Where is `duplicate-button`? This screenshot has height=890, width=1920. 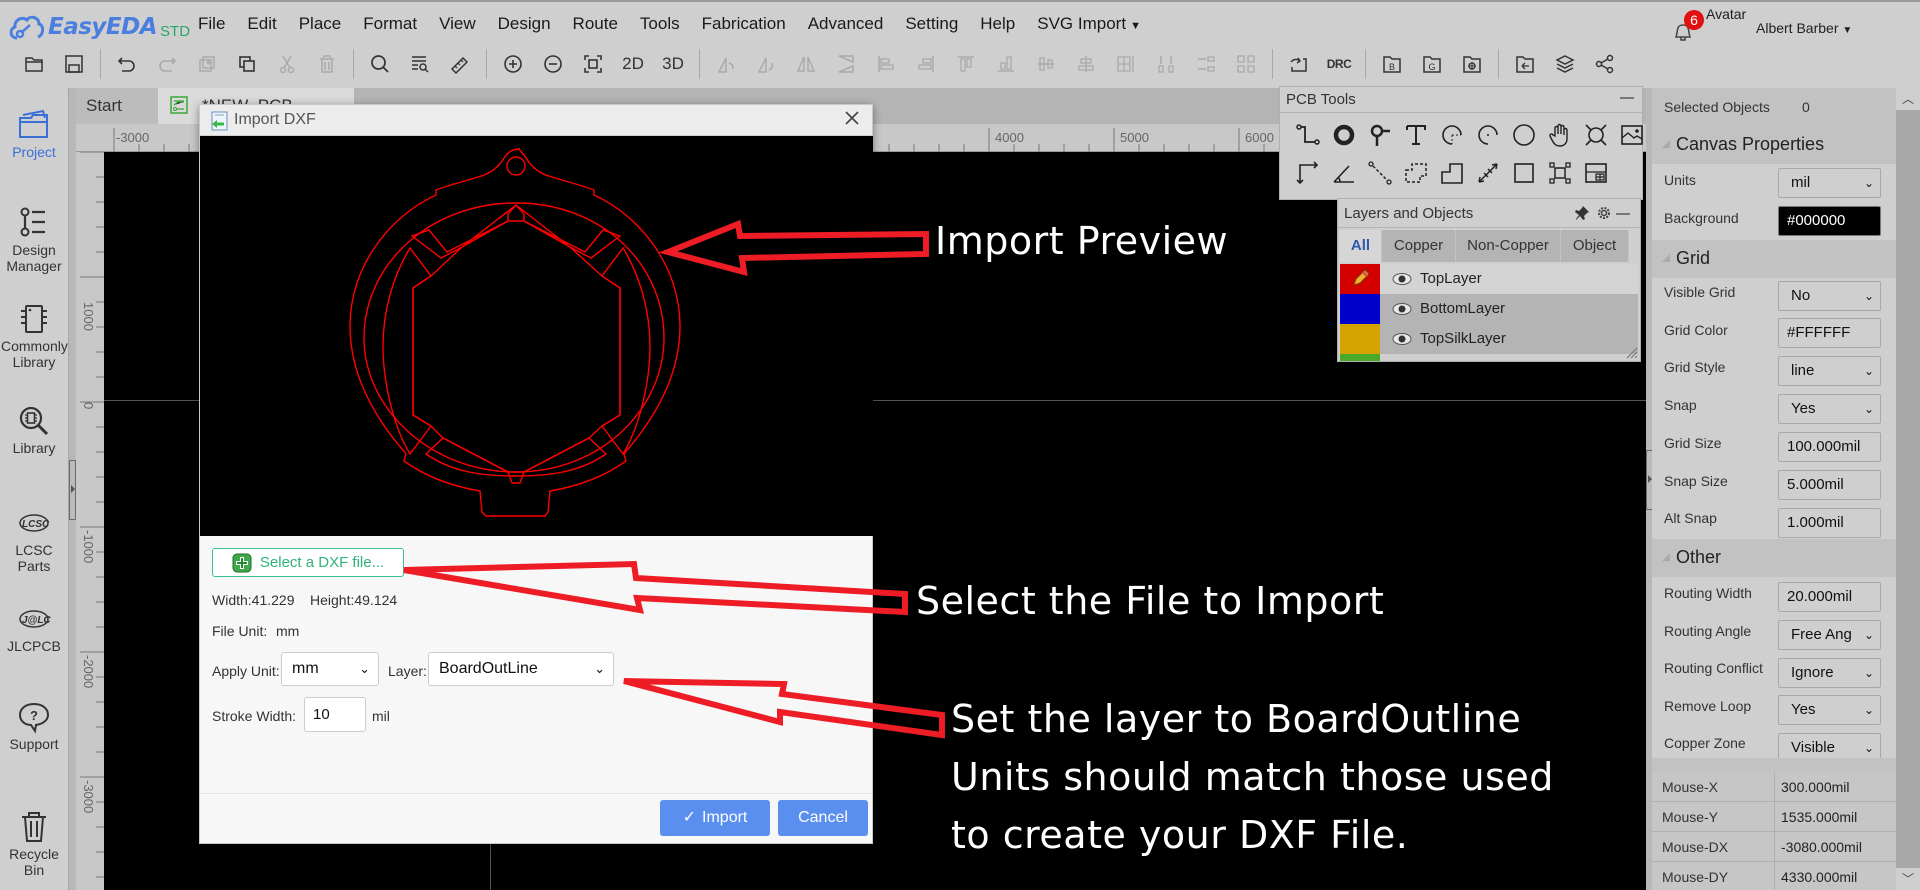
duplicate-button is located at coordinates (207, 64).